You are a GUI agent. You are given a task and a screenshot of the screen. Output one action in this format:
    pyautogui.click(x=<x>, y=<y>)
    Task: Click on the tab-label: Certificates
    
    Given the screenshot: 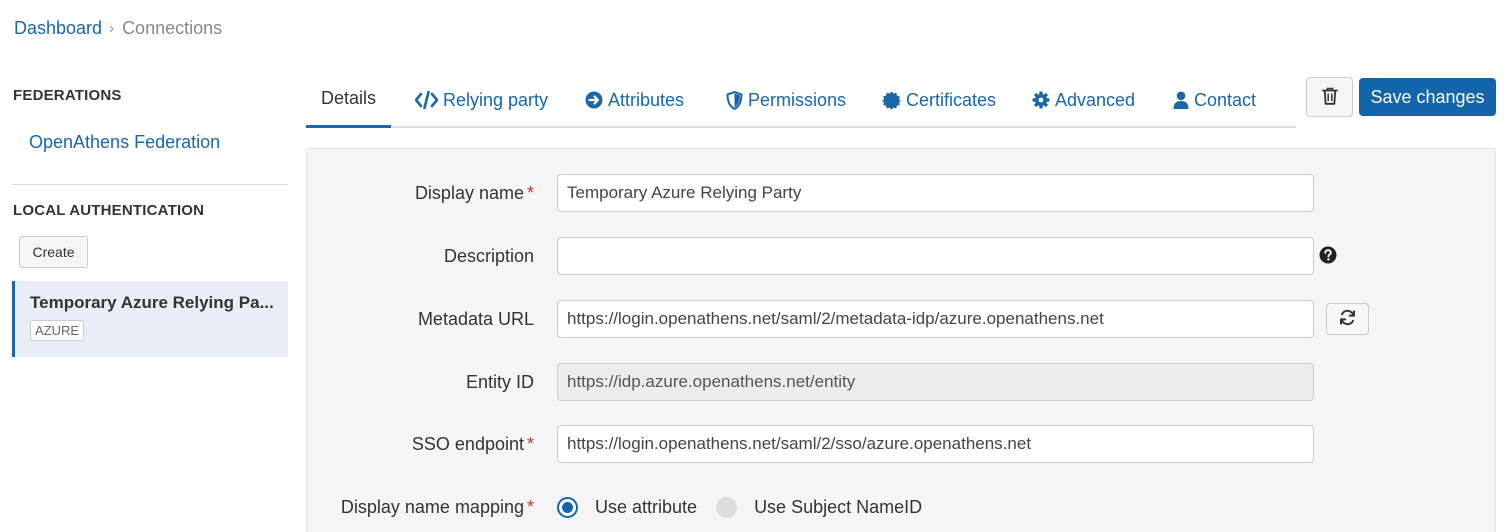 What is the action you would take?
    pyautogui.click(x=951, y=99)
    